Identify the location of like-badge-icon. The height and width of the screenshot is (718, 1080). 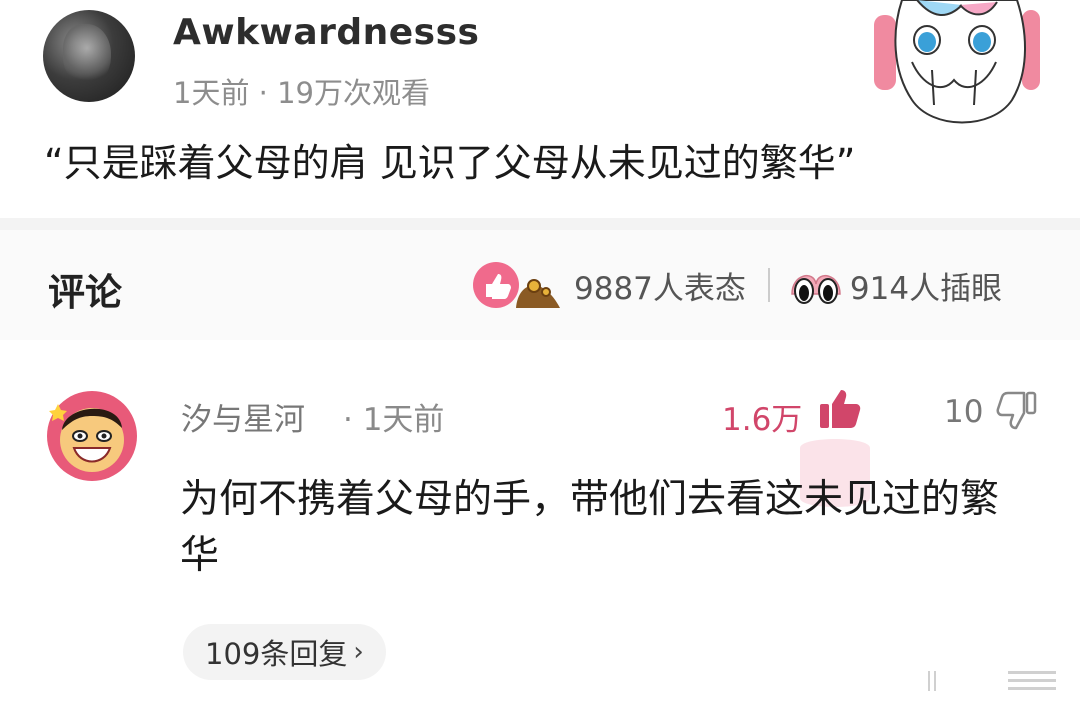
(516, 285).